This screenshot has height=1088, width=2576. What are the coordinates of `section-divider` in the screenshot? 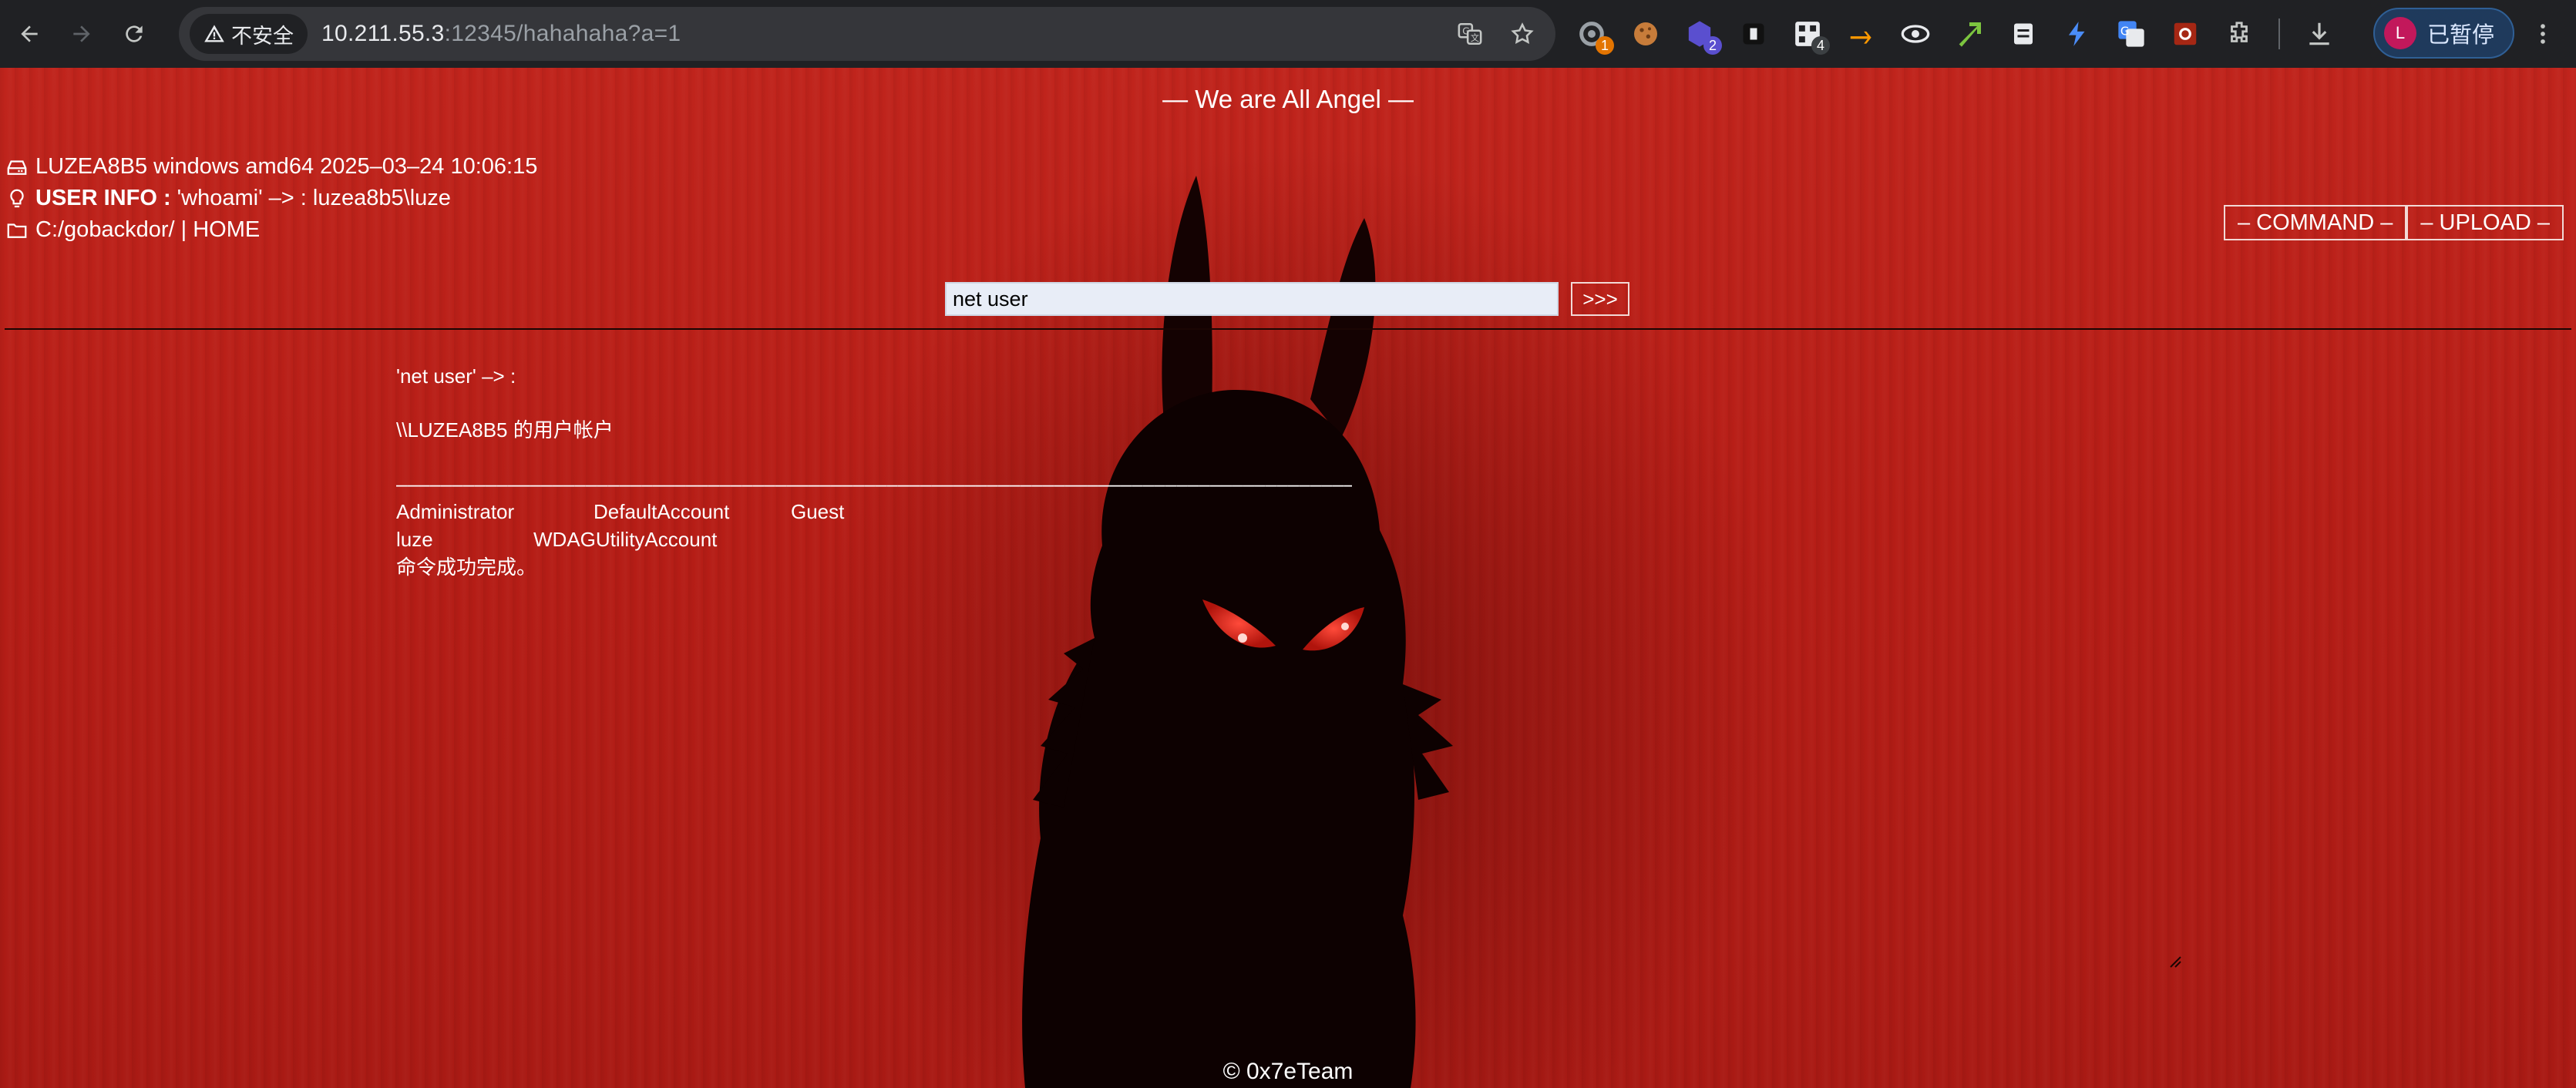 It's located at (1288, 329).